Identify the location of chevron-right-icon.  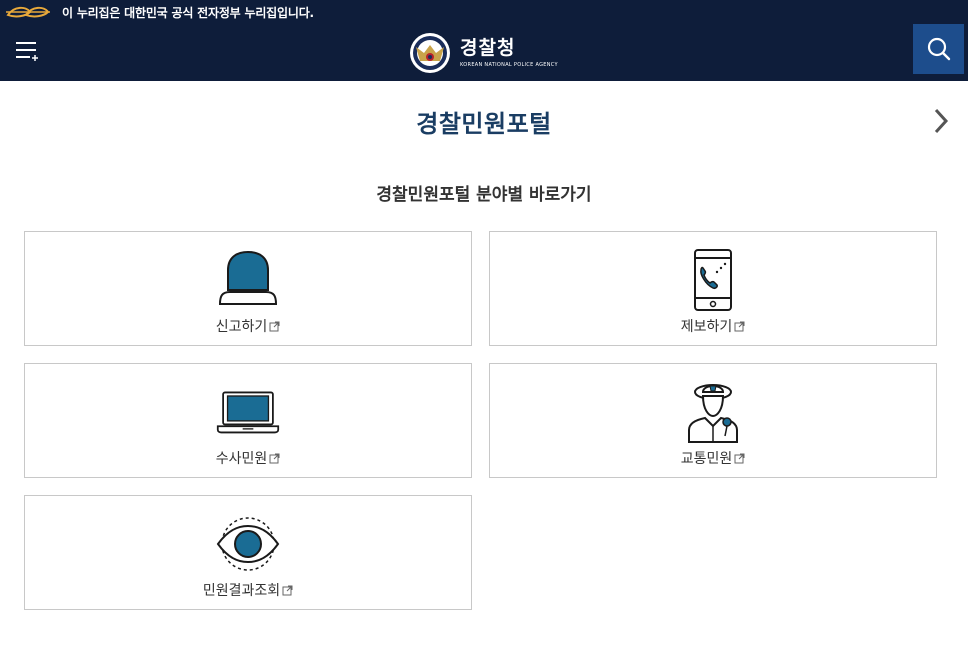
(941, 121).